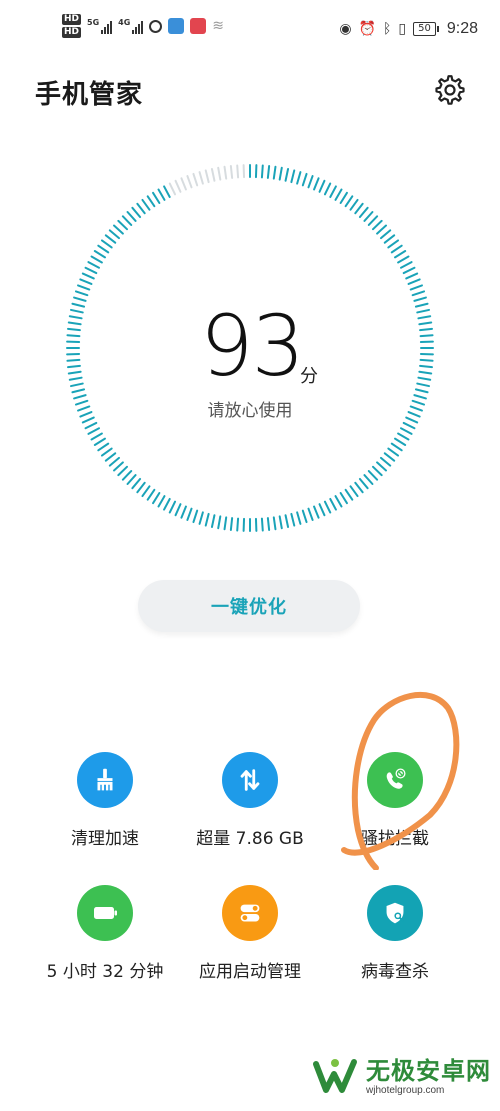 This screenshot has height=1111, width=500. What do you see at coordinates (395, 913) in the screenshot?
I see `shield-search-icon` at bounding box center [395, 913].